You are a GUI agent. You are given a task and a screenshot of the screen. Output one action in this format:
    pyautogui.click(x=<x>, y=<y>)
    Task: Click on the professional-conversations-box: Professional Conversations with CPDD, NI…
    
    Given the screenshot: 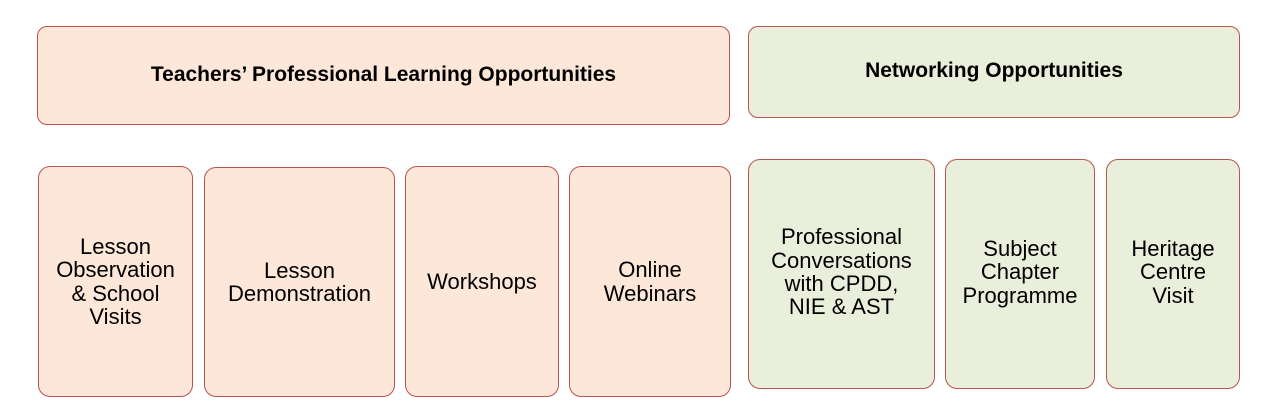 What is the action you would take?
    pyautogui.click(x=841, y=274)
    